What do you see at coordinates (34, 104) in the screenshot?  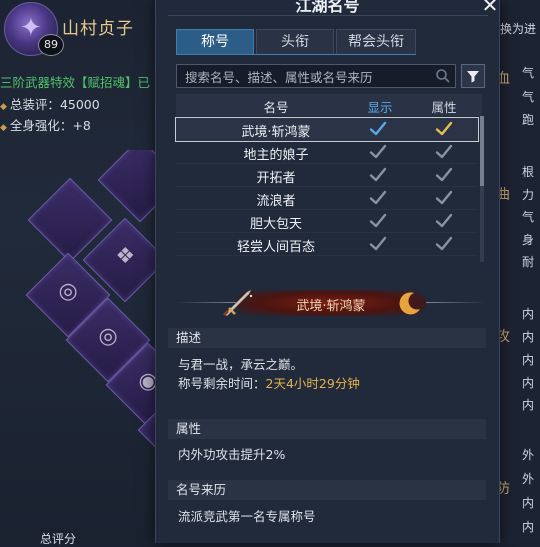 I see `total-score-label: 总装评：` at bounding box center [34, 104].